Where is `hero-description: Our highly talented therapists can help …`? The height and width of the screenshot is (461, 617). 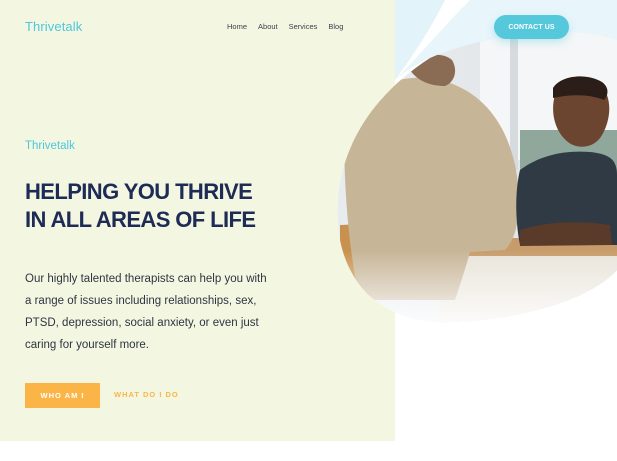
hero-description: Our highly talented therapists can help … is located at coordinates (146, 312).